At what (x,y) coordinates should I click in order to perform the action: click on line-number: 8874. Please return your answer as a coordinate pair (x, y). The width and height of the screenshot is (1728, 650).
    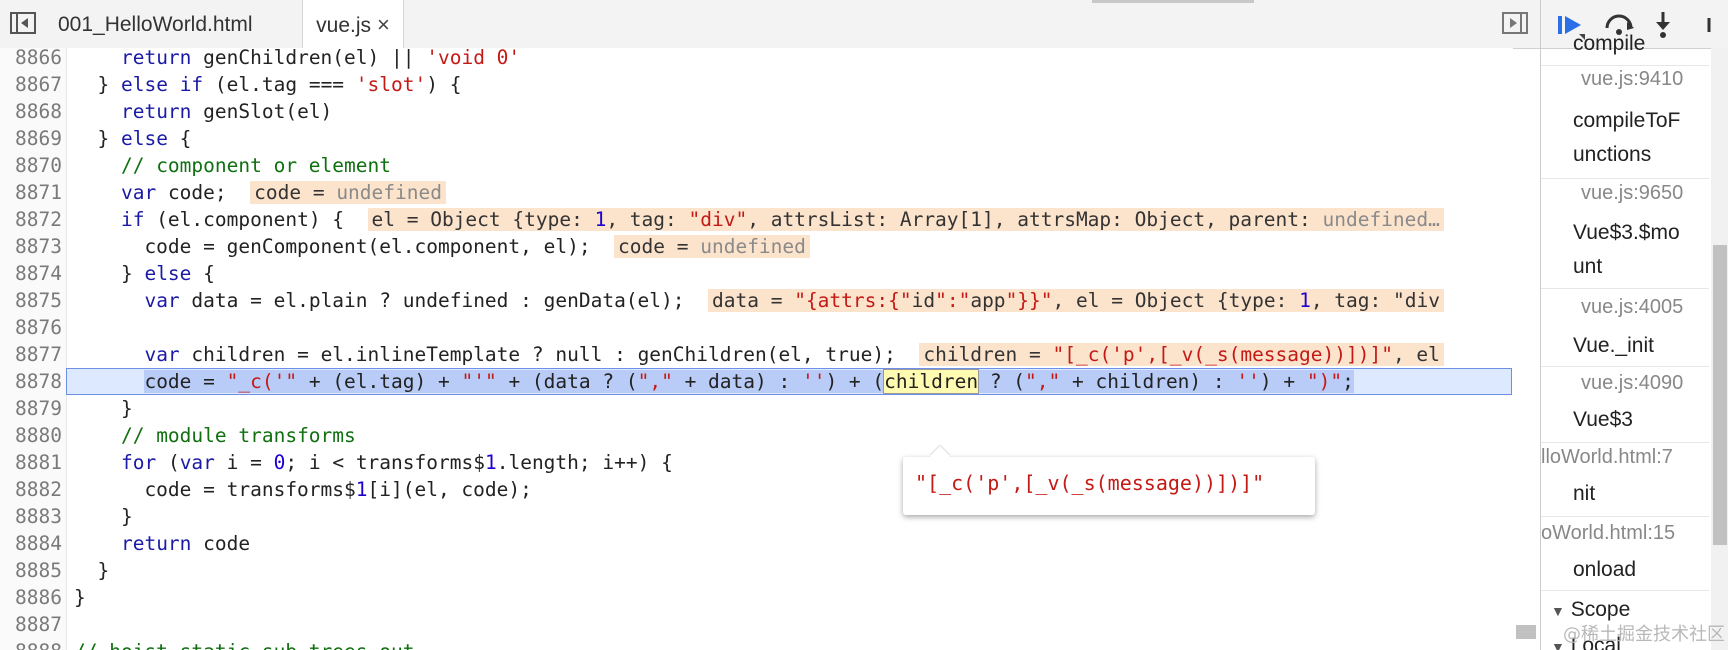
    Looking at the image, I should click on (31, 273).